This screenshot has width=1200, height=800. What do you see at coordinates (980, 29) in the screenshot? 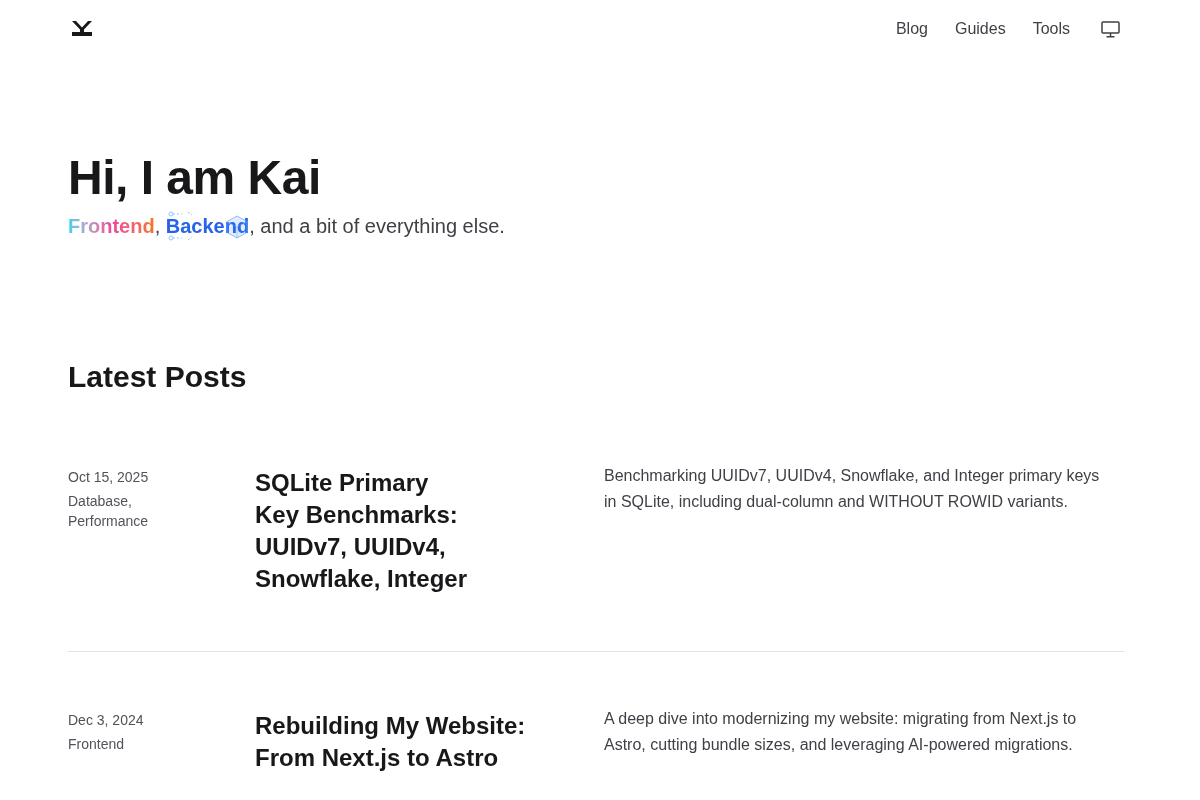
I see `nav-link: Guides` at bounding box center [980, 29].